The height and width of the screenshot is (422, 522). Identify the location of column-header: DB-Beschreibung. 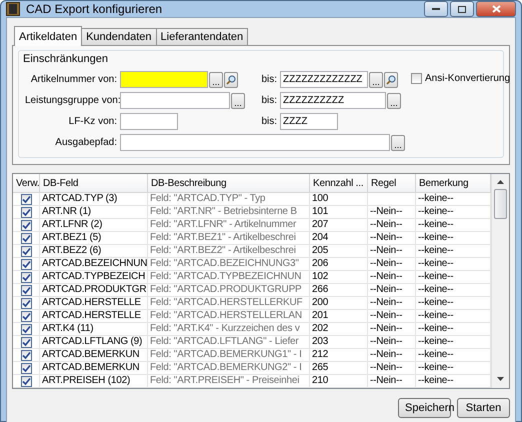
(229, 183).